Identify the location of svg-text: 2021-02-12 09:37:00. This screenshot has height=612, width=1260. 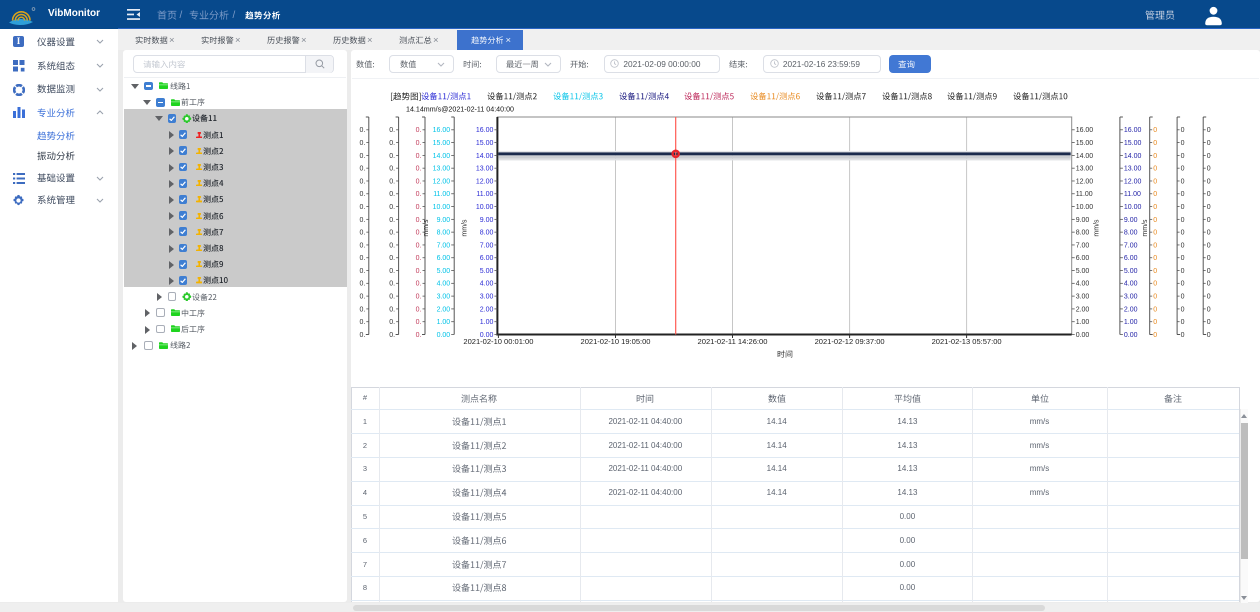
(850, 342).